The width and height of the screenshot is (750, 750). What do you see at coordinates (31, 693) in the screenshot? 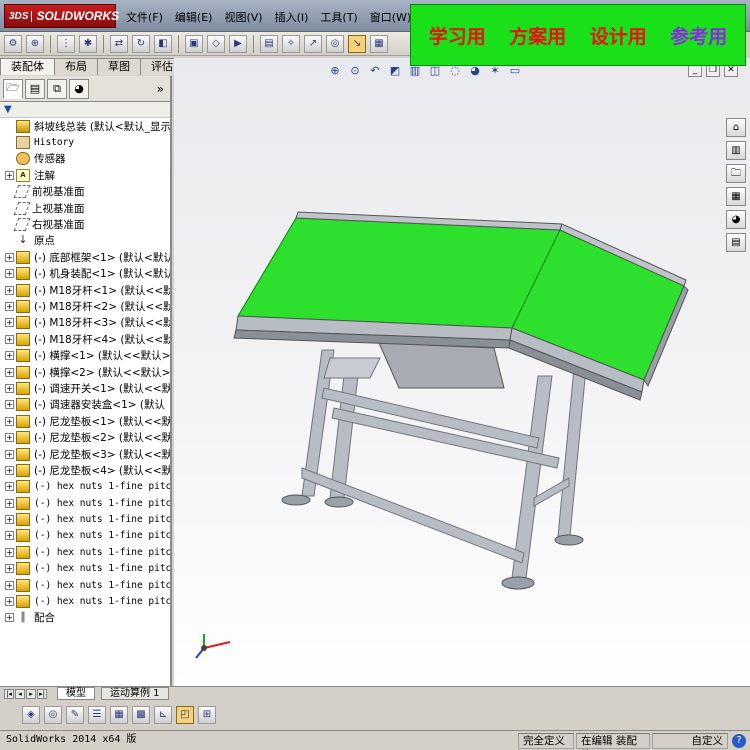
I see `next-tab-icon: ▸` at bounding box center [31, 693].